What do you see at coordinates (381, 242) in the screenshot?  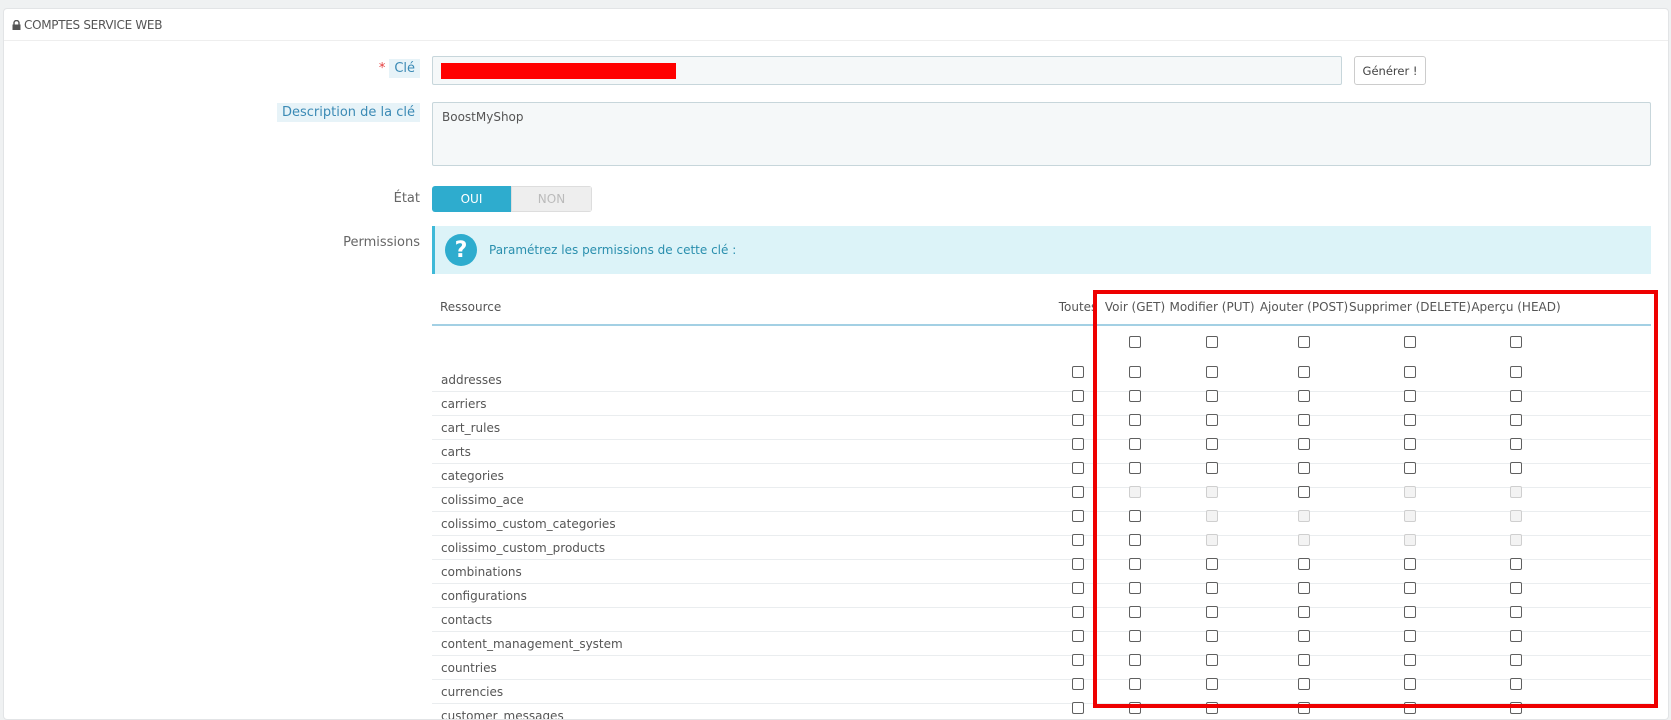 I see `permissions-label: Permissions` at bounding box center [381, 242].